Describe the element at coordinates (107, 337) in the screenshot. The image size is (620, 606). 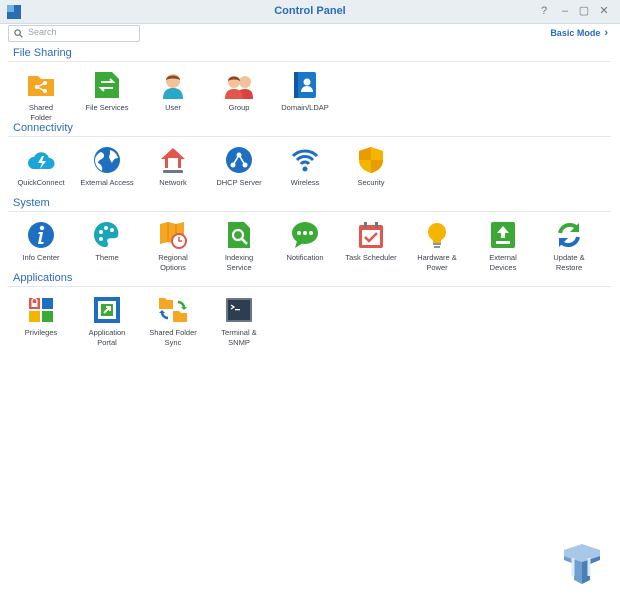
I see `application-portal-label: Application Portal` at that location.